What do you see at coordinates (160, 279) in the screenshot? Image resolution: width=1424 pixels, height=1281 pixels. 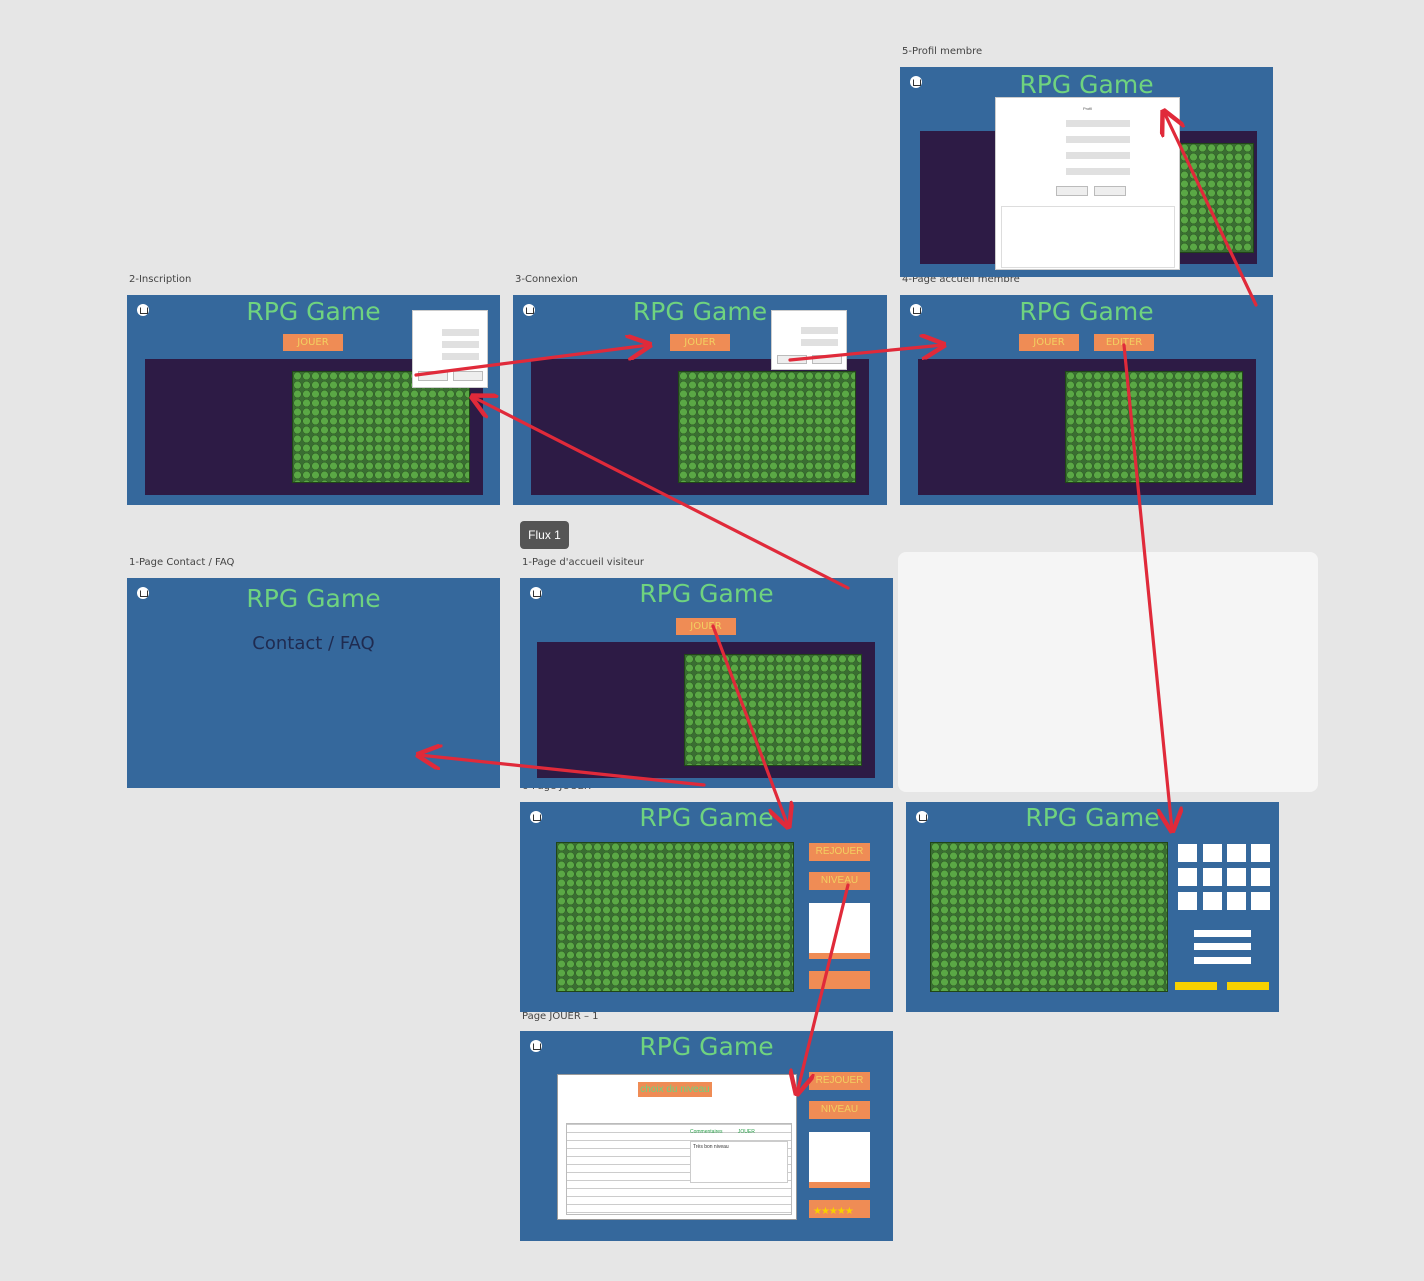 I see `label-inscription: 2-Inscription` at bounding box center [160, 279].